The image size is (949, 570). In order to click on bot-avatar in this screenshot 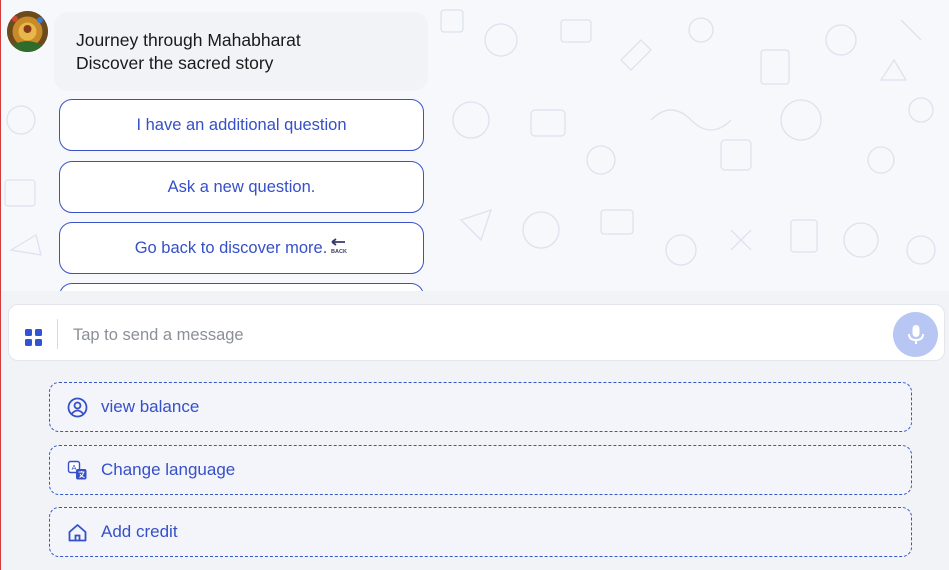, I will do `click(27, 31)`.